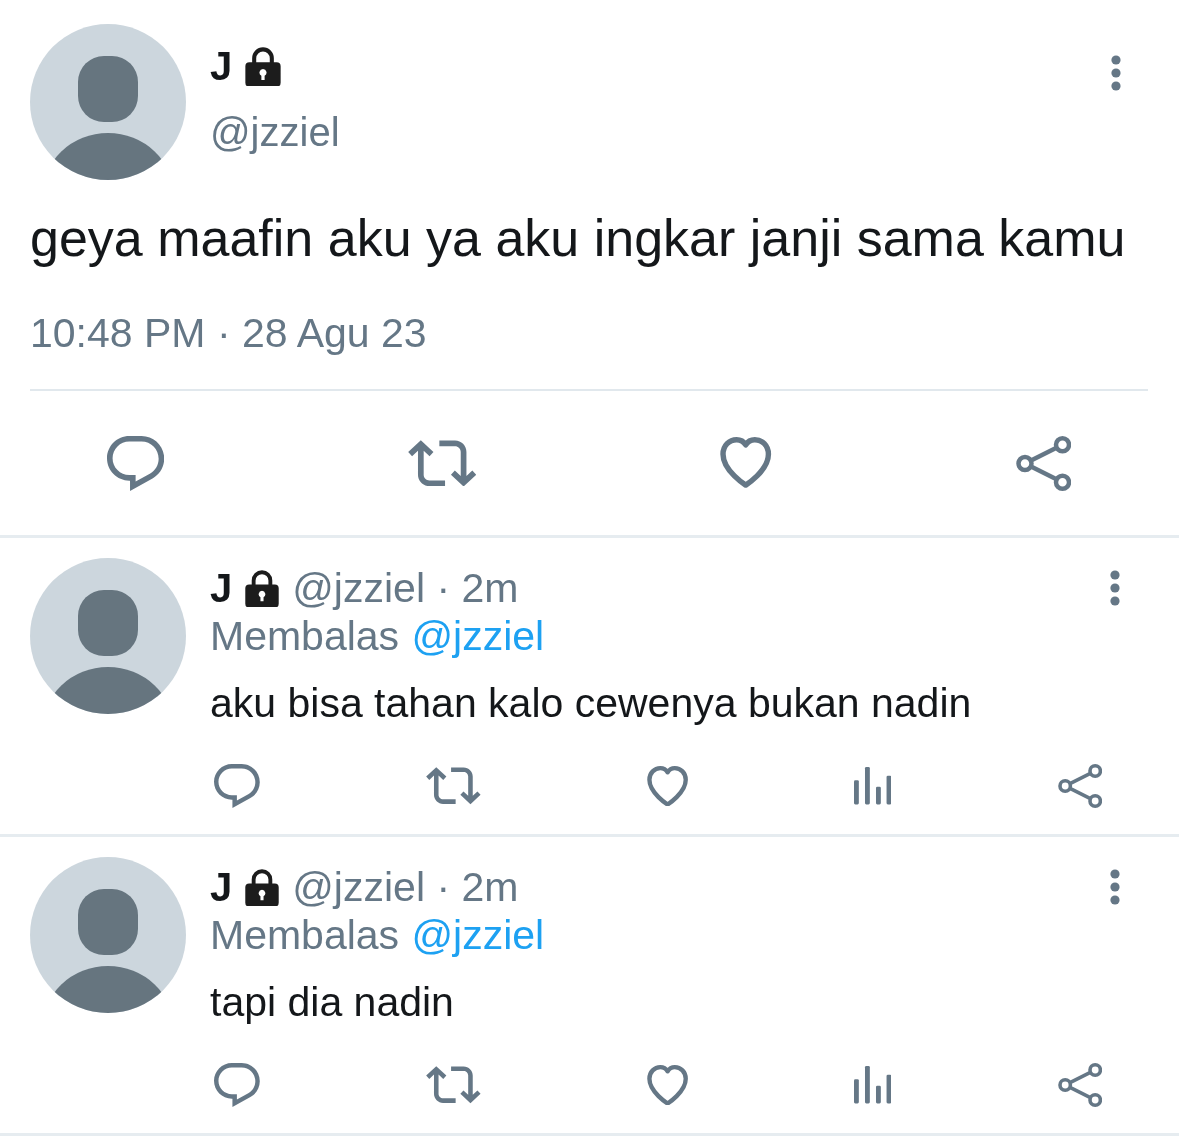 Image resolution: width=1179 pixels, height=1137 pixels. What do you see at coordinates (275, 132) in the screenshot?
I see `username: @jzziel` at bounding box center [275, 132].